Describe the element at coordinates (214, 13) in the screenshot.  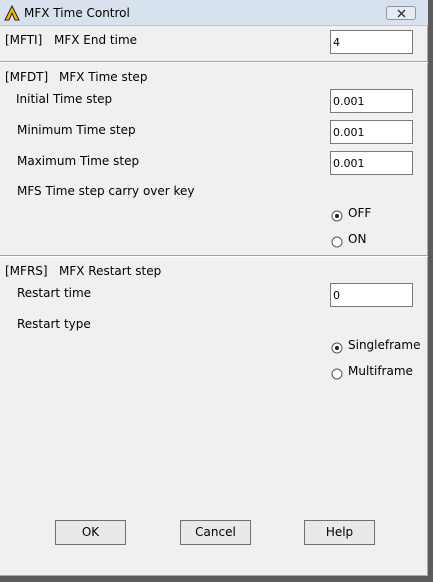
I see `title-bar: MFX Time Control` at that location.